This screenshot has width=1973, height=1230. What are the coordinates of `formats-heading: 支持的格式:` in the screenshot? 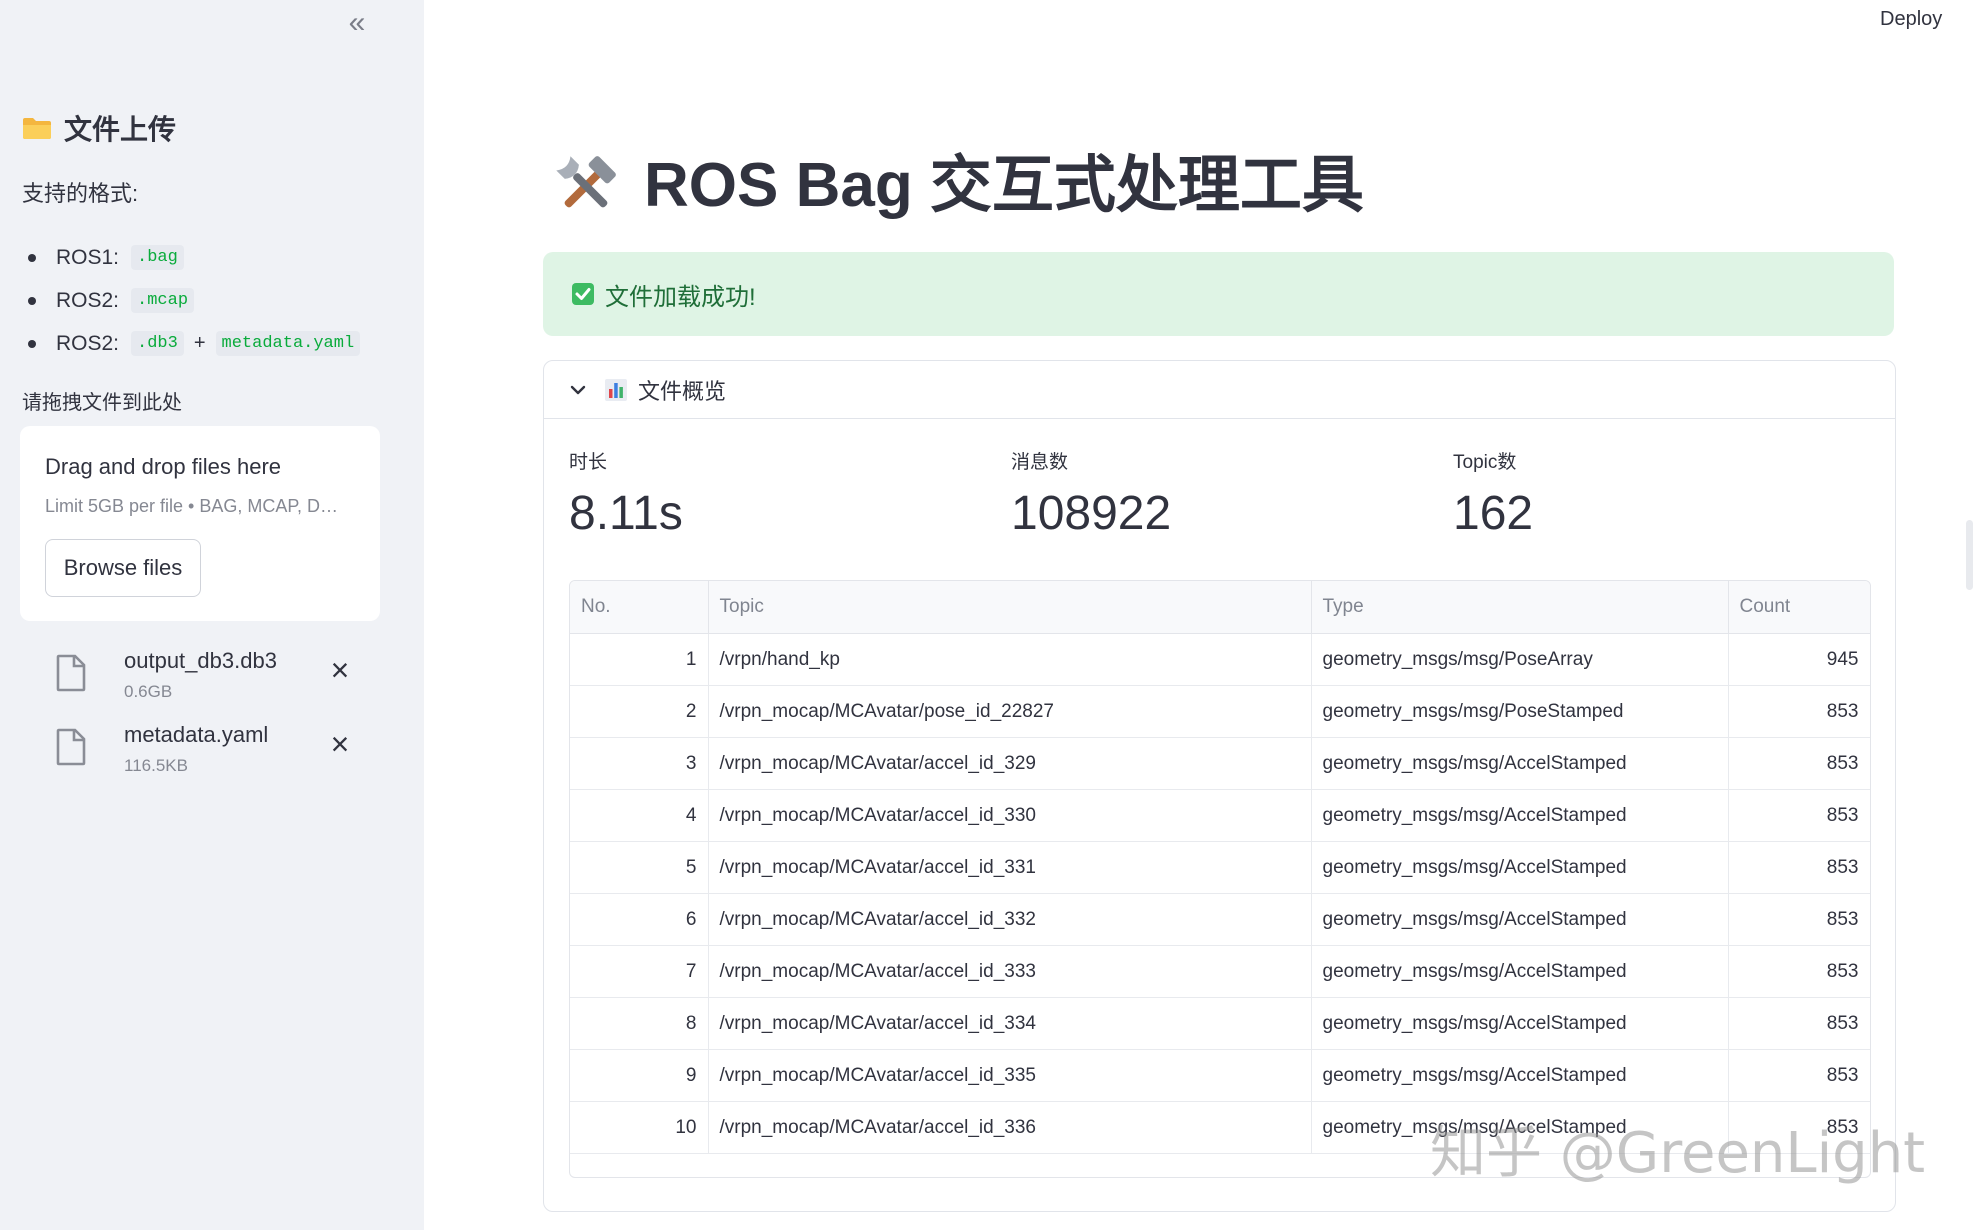 It's located at (80, 193).